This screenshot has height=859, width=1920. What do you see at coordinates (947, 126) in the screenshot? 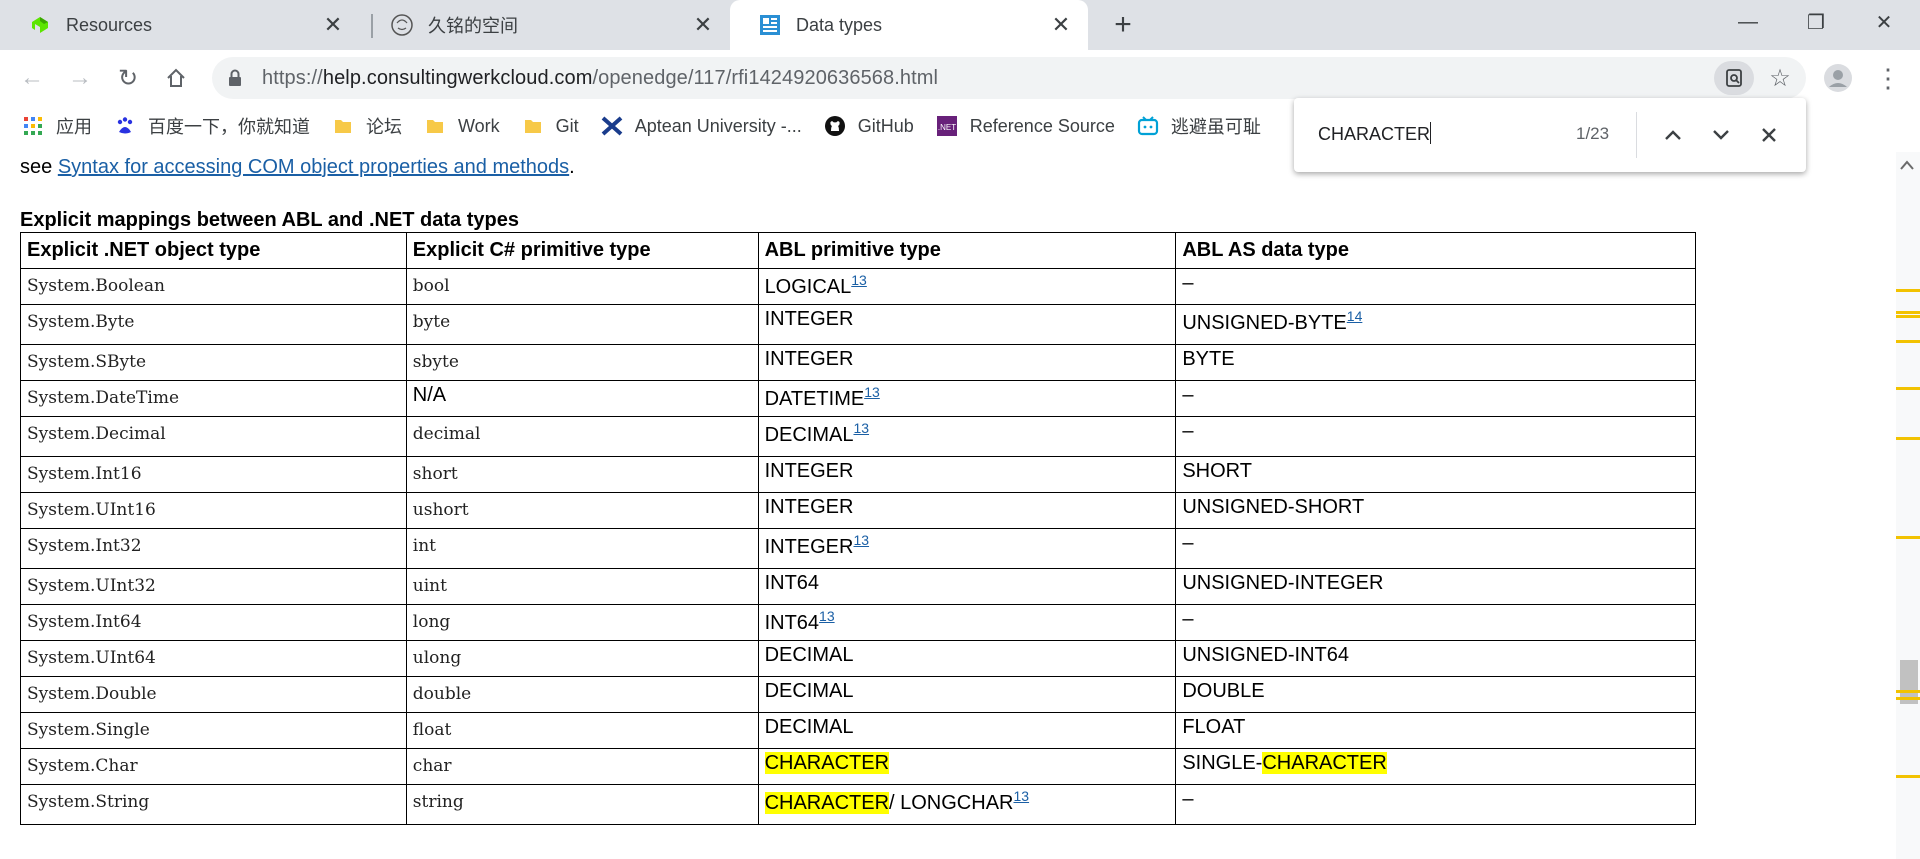
I see `dotnet-icon: .NET` at bounding box center [947, 126].